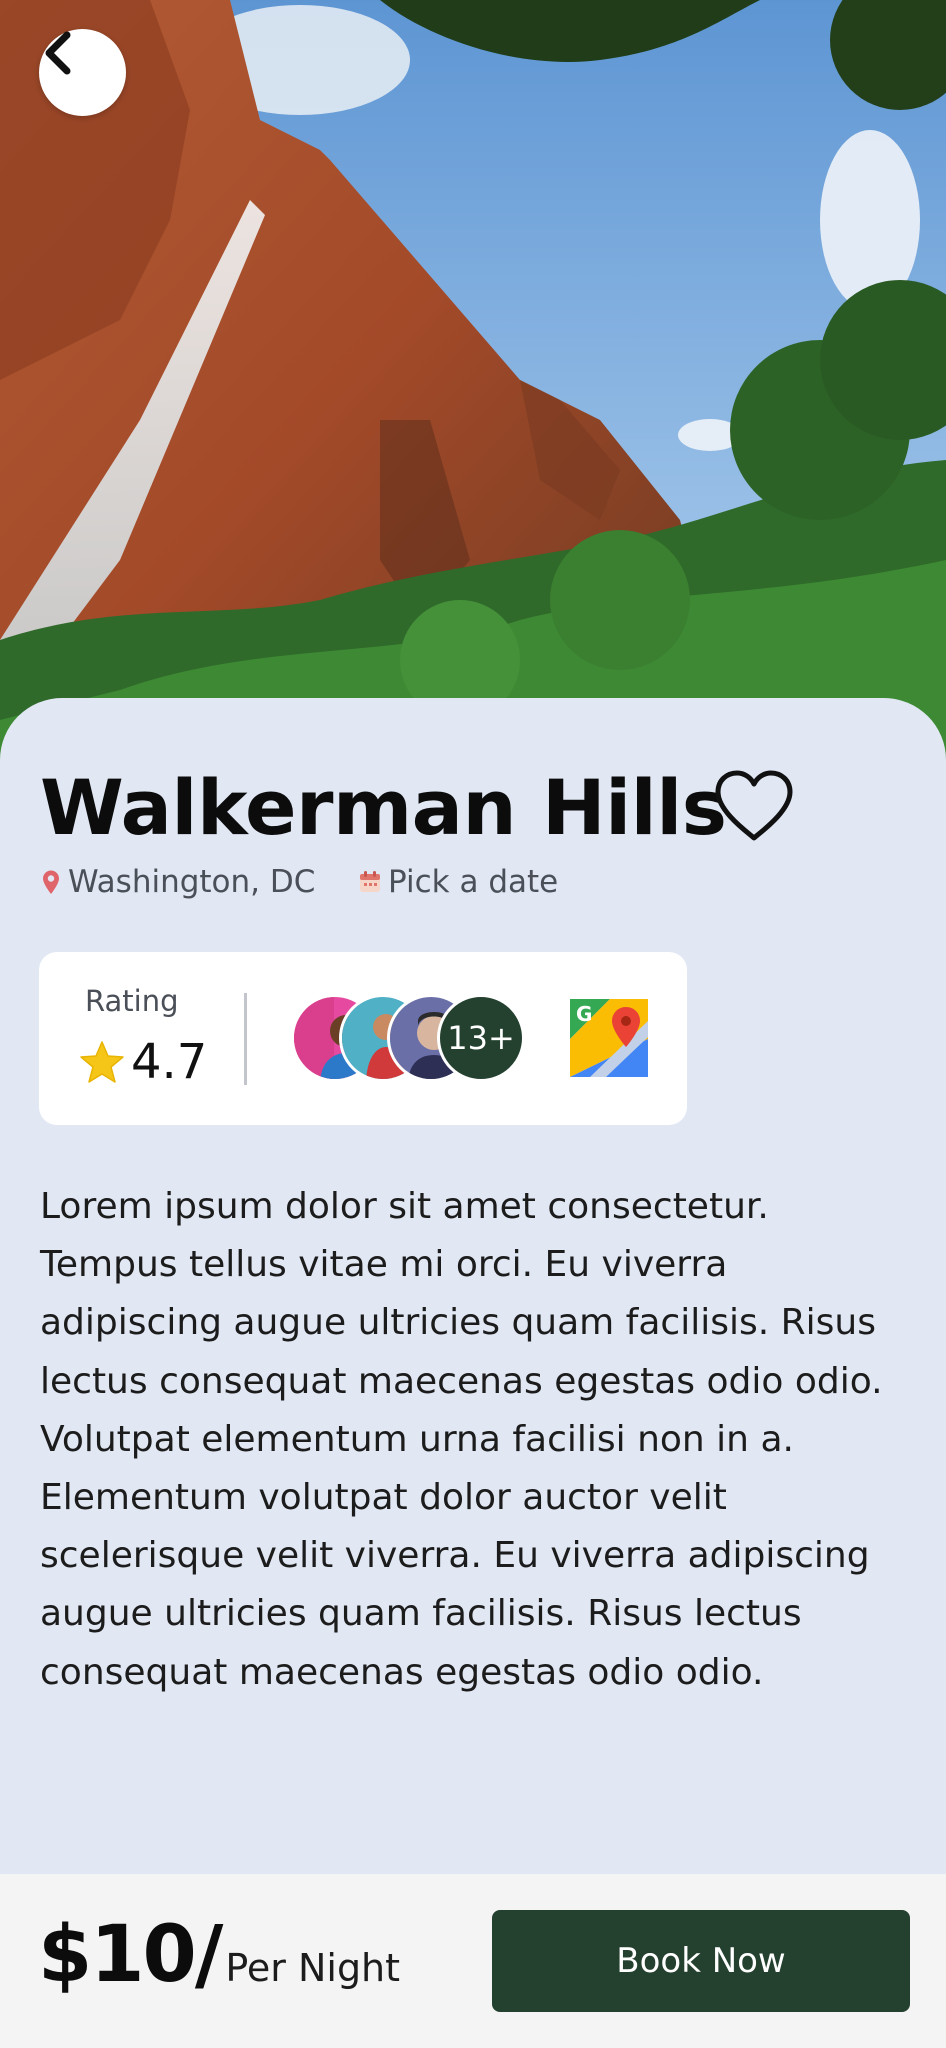  Describe the element at coordinates (192, 882) in the screenshot. I see `location-text: Washington, DC` at that location.